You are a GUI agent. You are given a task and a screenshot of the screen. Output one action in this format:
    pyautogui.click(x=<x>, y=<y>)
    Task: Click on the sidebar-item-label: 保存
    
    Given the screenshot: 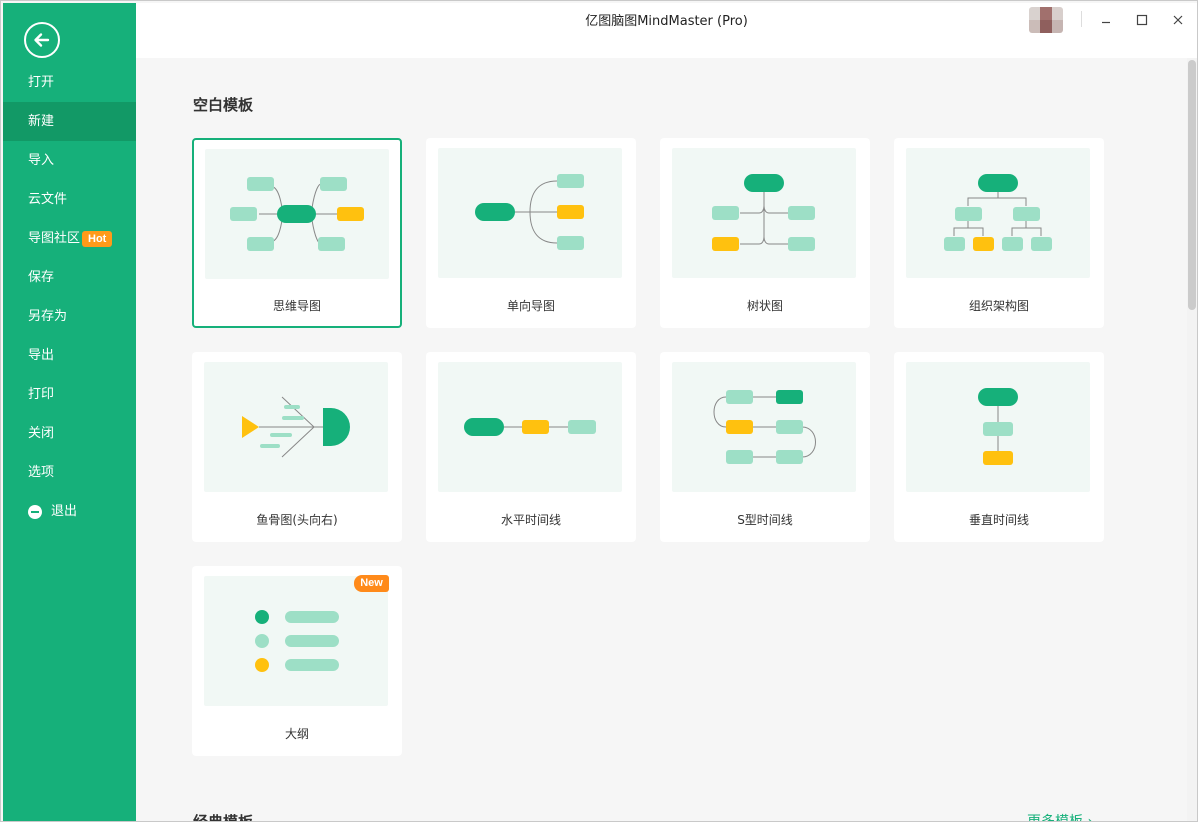 What is the action you would take?
    pyautogui.click(x=41, y=277)
    